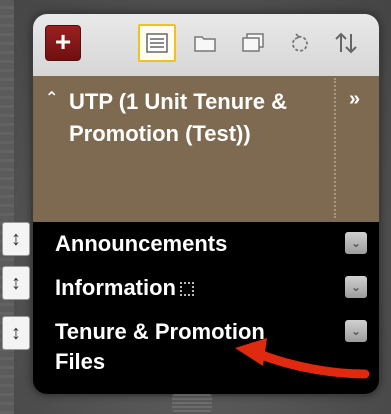 Image resolution: width=391 pixels, height=414 pixels. I want to click on menu-item-label: Tenure & Promotion Files, so click(185, 347).